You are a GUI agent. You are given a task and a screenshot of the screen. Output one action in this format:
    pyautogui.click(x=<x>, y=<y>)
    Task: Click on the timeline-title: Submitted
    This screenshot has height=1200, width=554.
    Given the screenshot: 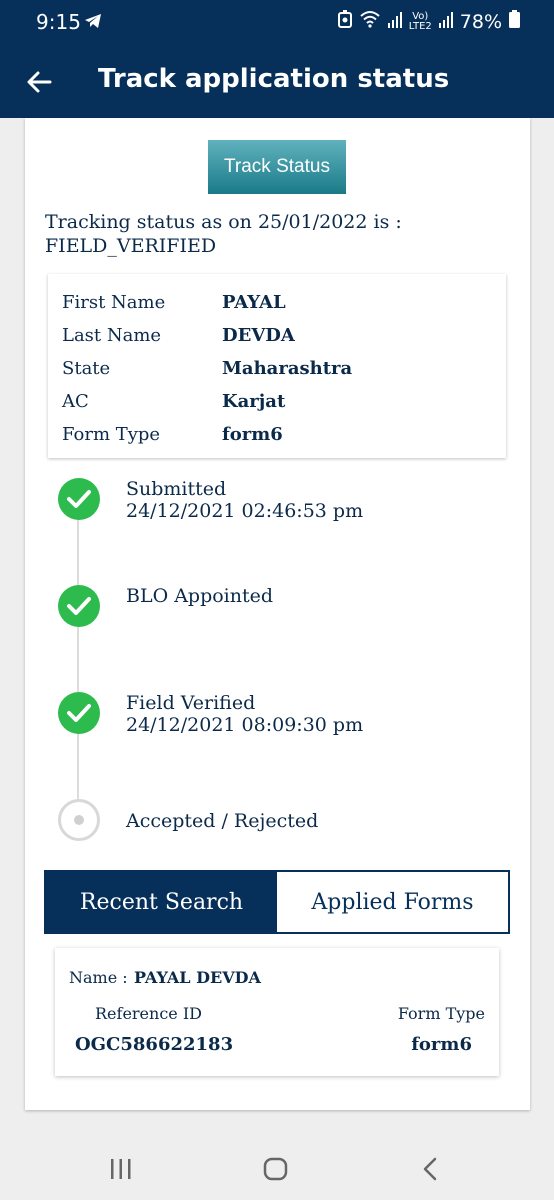 What is the action you would take?
    pyautogui.click(x=176, y=489)
    